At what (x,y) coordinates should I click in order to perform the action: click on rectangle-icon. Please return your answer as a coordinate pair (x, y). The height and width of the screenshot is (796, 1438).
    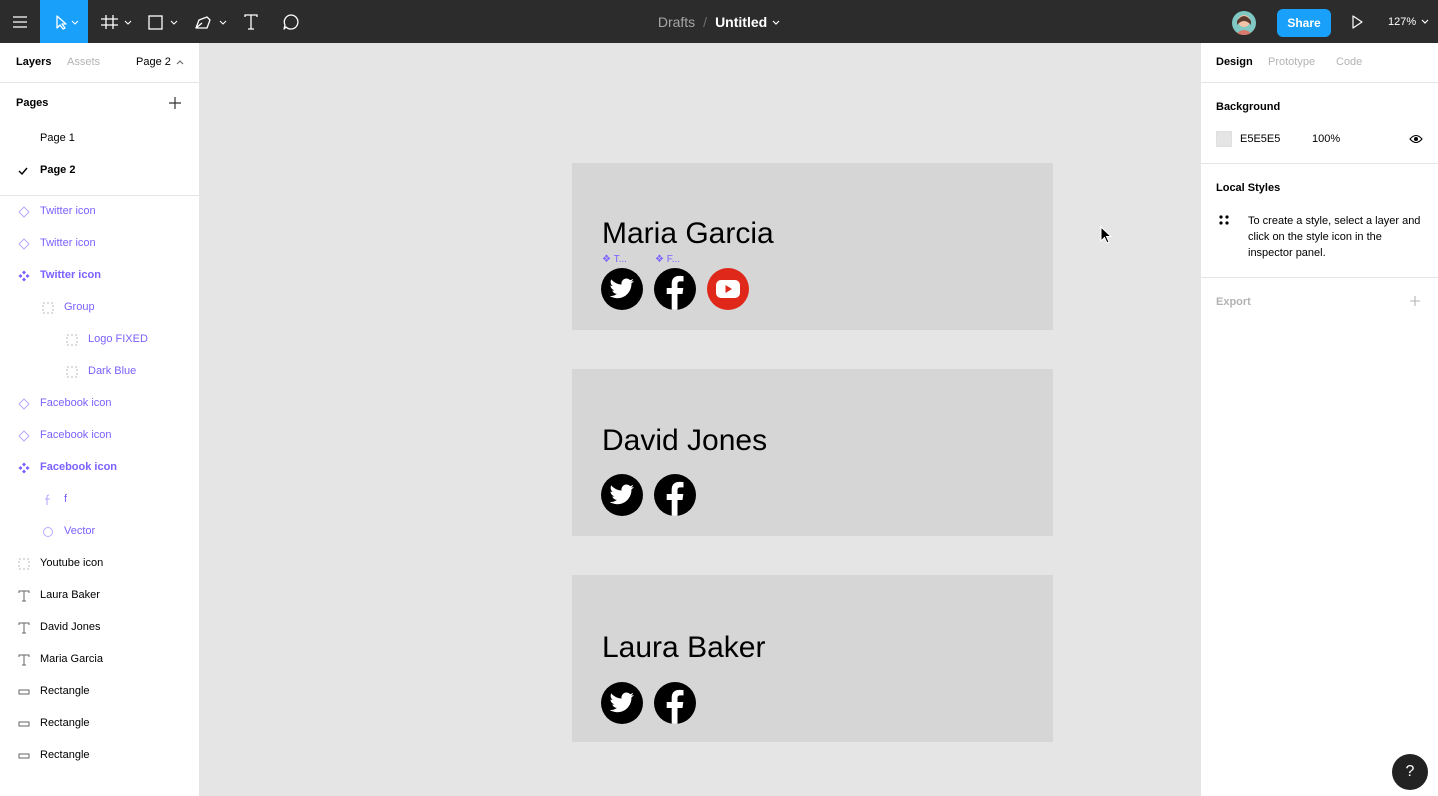
    Looking at the image, I should click on (24, 724).